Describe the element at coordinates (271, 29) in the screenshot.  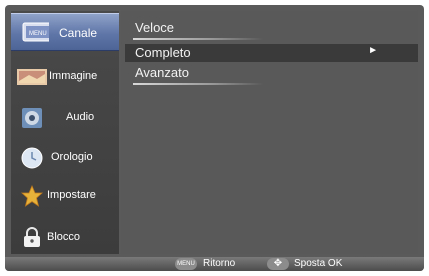
I see `menu-item-veloce: Veloce` at that location.